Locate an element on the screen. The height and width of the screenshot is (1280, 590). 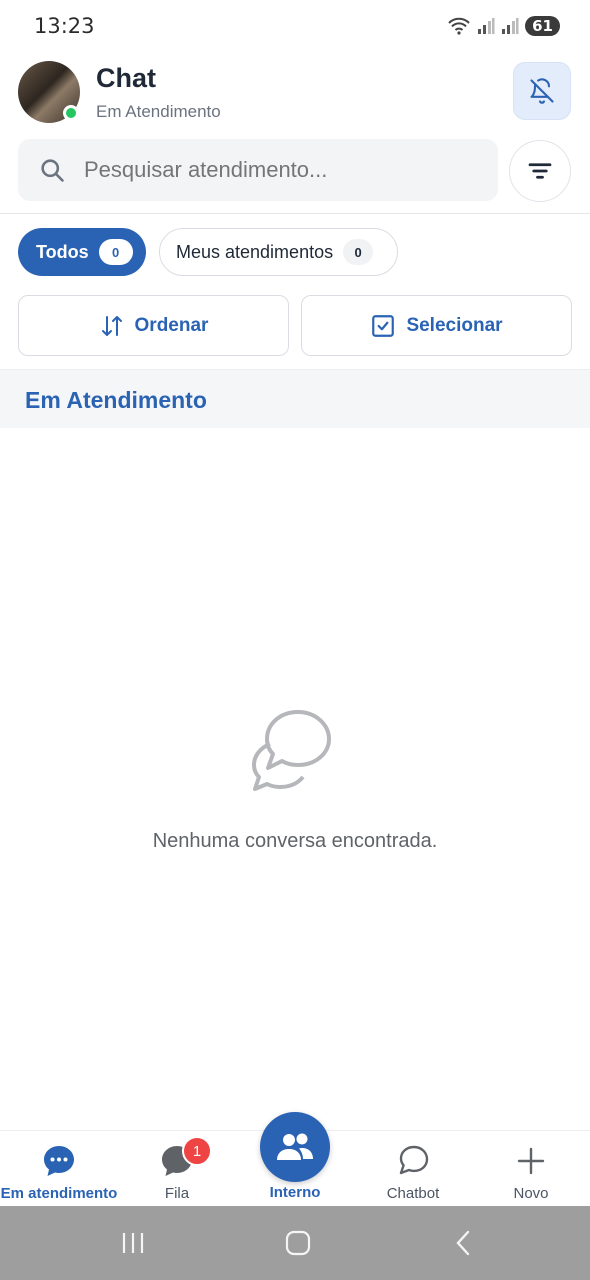
filter-button is located at coordinates (540, 171).